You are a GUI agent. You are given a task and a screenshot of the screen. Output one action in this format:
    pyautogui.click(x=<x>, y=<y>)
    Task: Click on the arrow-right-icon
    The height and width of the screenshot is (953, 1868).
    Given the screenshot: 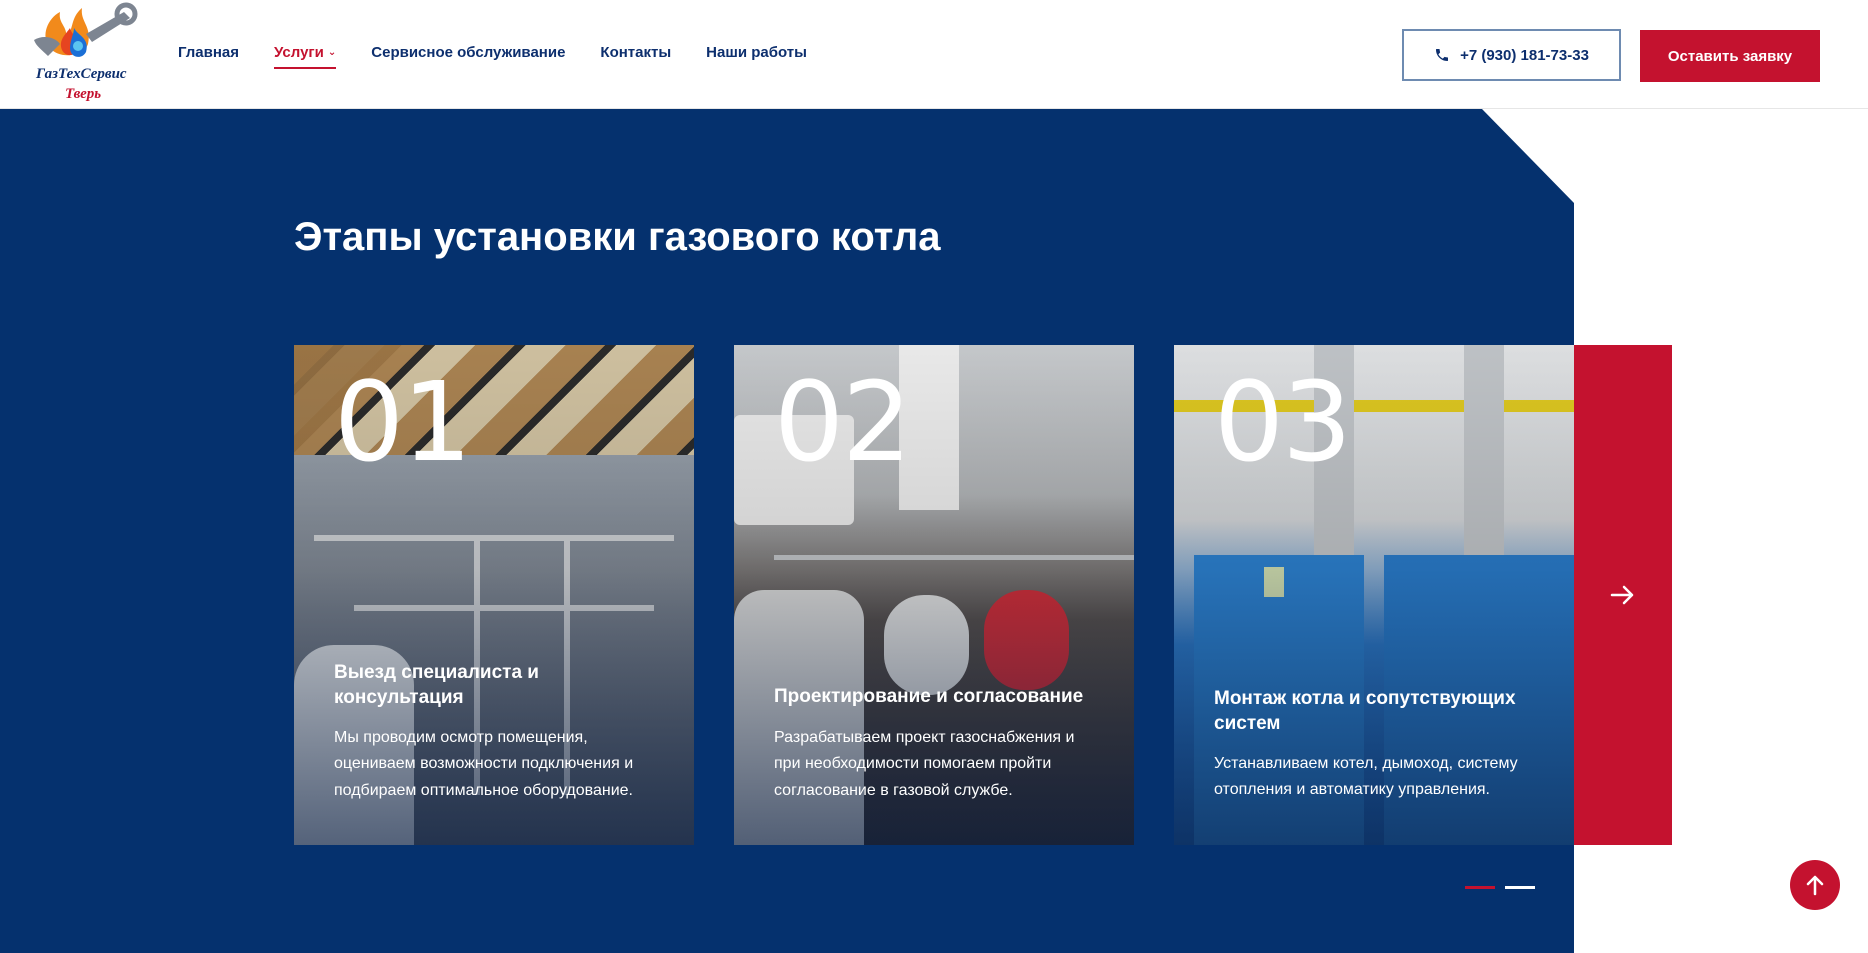 What is the action you would take?
    pyautogui.click(x=1622, y=595)
    